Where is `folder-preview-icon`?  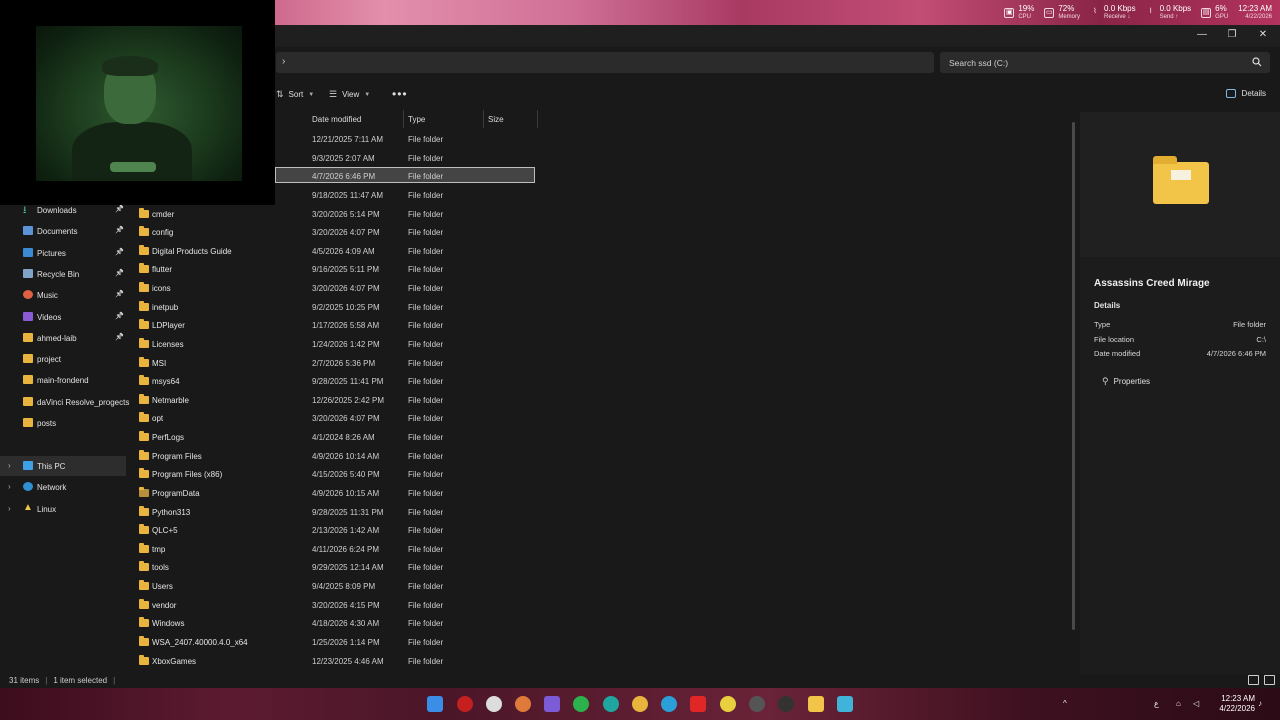
folder-preview-icon is located at coordinates (1181, 180).